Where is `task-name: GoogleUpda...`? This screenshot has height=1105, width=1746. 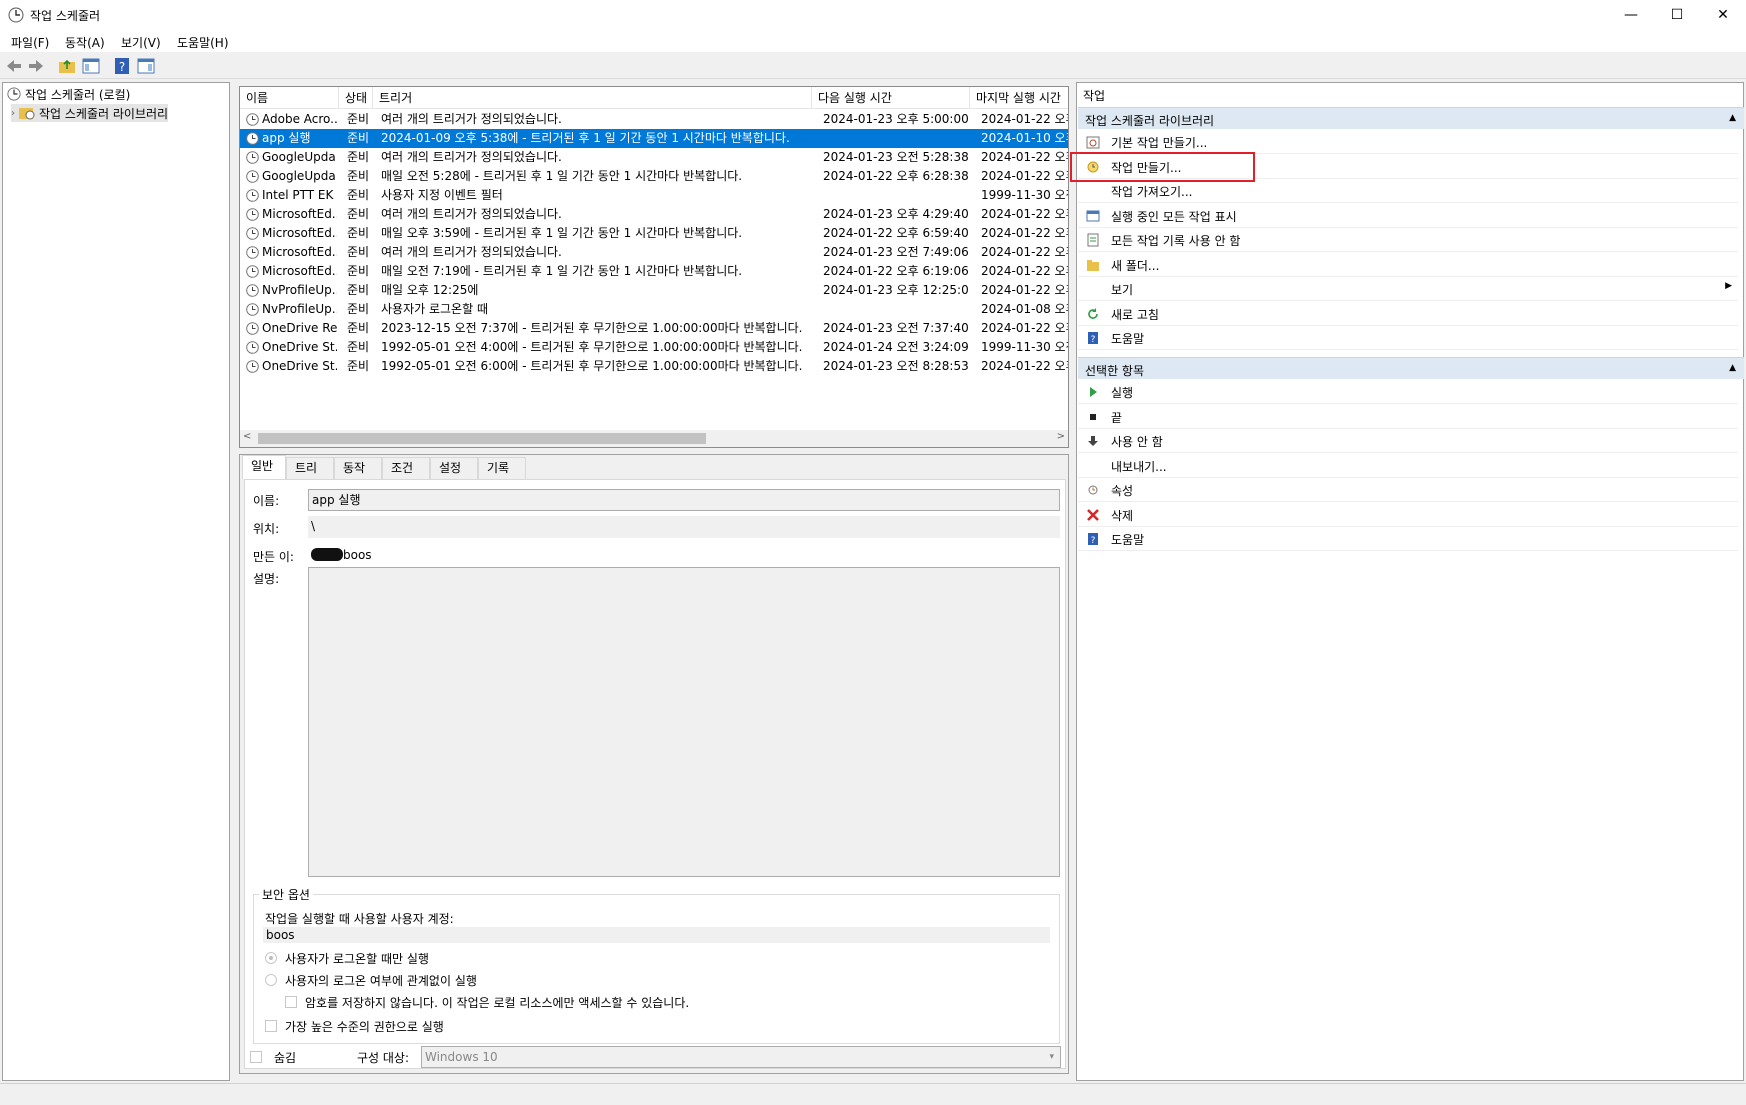
task-name: GoogleUpda... is located at coordinates (299, 157).